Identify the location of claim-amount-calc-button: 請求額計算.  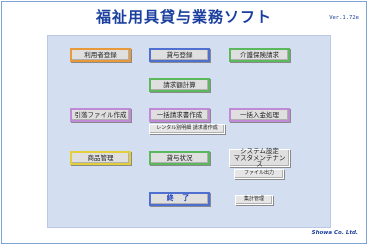
(179, 85).